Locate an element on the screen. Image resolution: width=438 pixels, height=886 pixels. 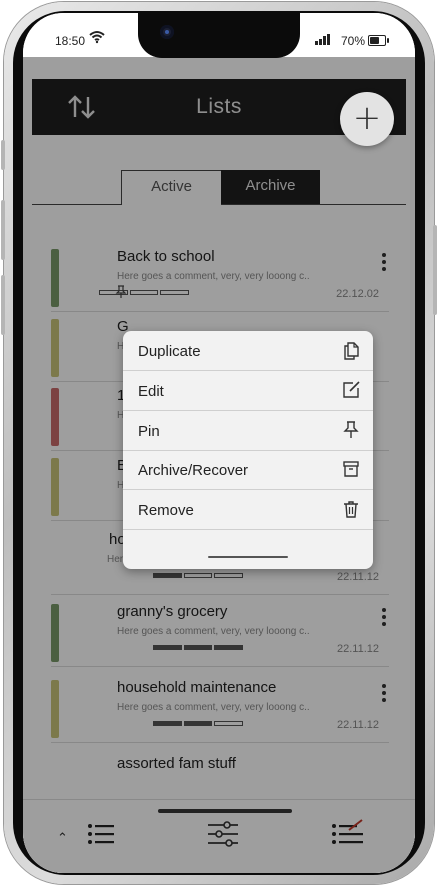
front-camera is located at coordinates (167, 32).